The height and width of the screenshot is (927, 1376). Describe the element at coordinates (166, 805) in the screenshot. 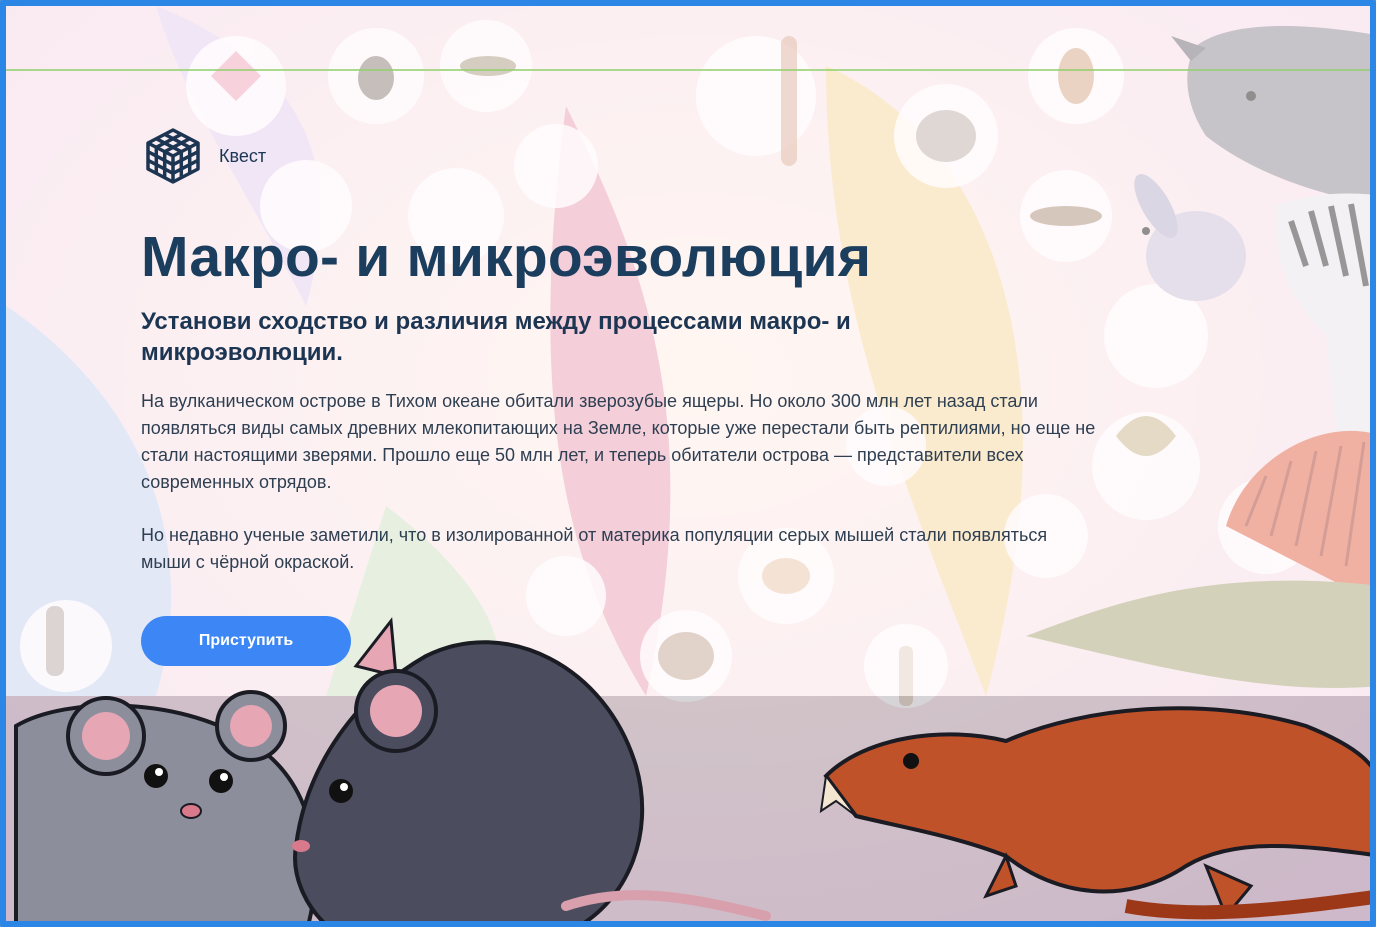

I see `grey-mouse-illustration` at that location.